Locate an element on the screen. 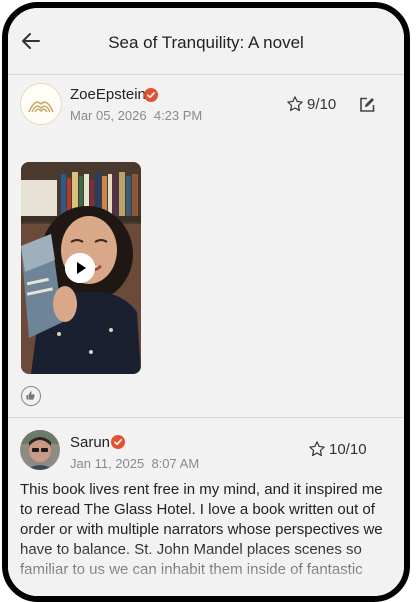 The height and width of the screenshot is (602, 420). username: ZoeEpstein is located at coordinates (108, 94).